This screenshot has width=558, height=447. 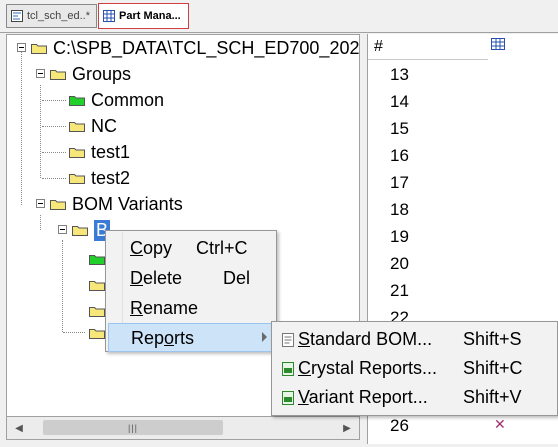 I want to click on menu-item-variant-report: Variant Report... Shift+V, so click(x=414, y=397).